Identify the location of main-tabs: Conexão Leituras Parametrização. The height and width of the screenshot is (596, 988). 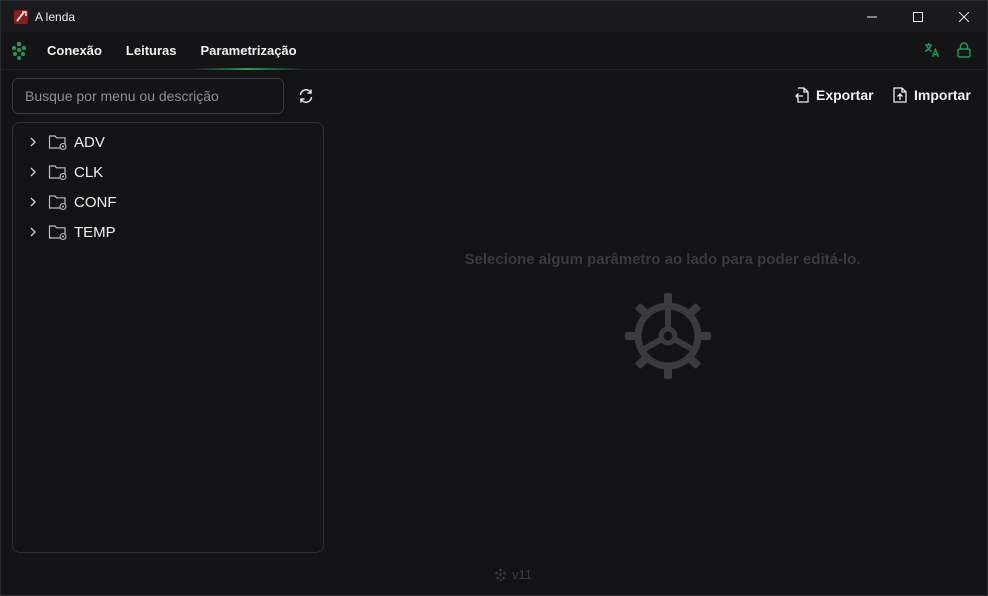
(172, 51).